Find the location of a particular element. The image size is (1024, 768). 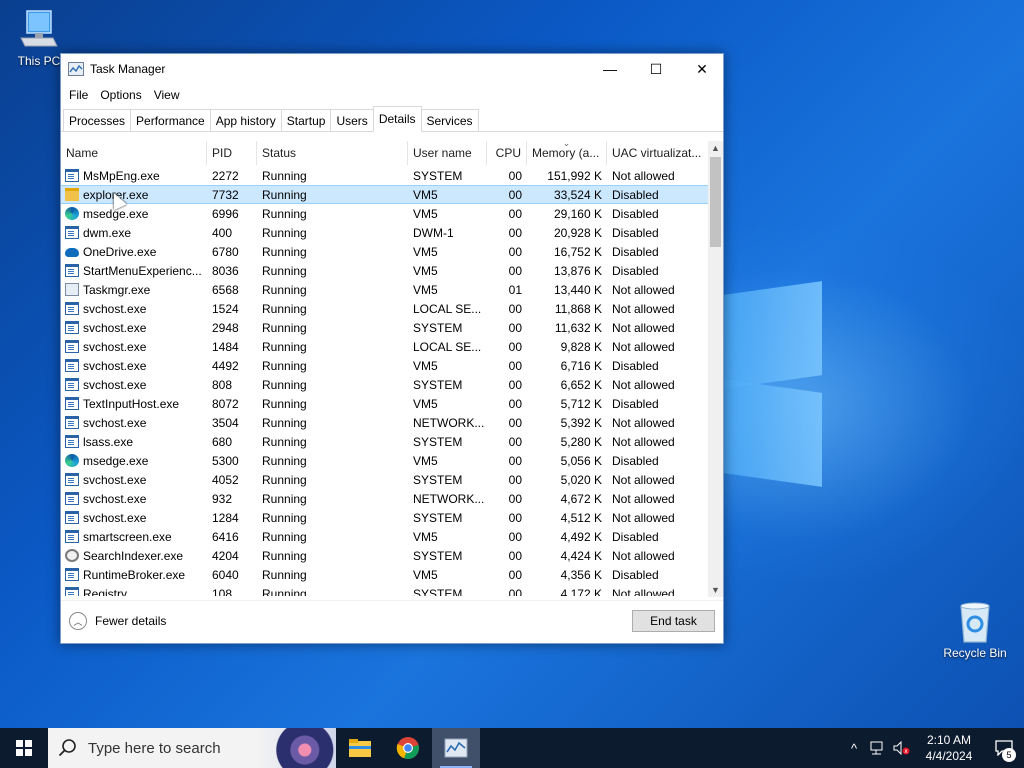

network-icon is located at coordinates (878, 748).